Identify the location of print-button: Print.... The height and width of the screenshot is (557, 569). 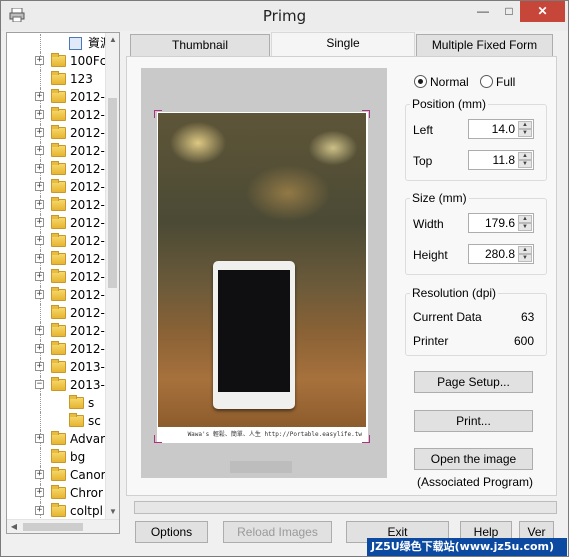
(473, 421).